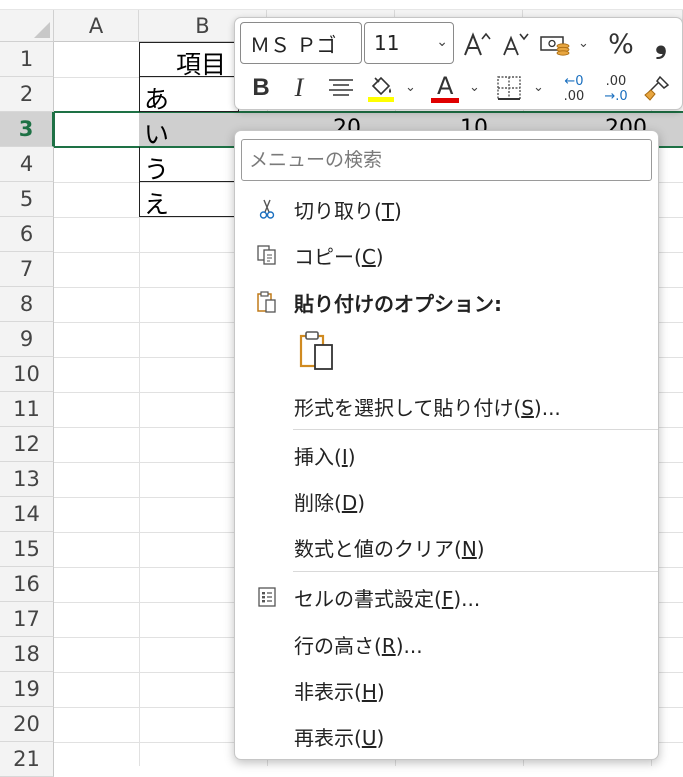  What do you see at coordinates (266, 255) in the screenshot?
I see `copy-icon` at bounding box center [266, 255].